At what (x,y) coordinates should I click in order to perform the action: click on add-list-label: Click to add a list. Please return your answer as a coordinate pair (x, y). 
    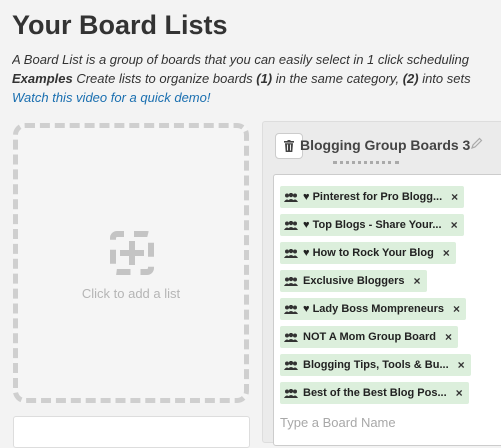
    Looking at the image, I should click on (131, 293).